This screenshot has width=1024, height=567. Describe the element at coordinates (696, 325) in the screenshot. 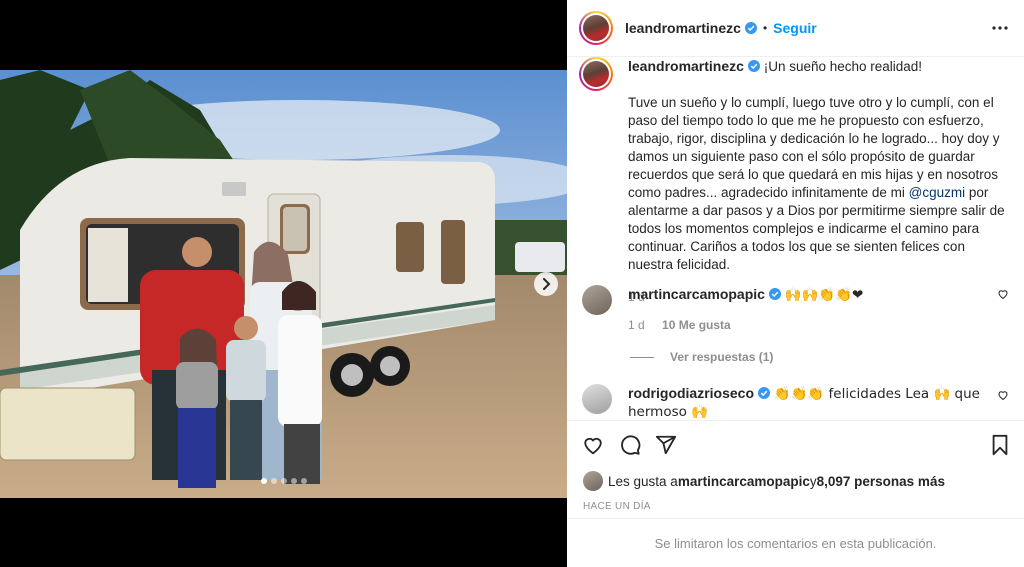

I see `comment-likes: 10 Me gusta` at that location.